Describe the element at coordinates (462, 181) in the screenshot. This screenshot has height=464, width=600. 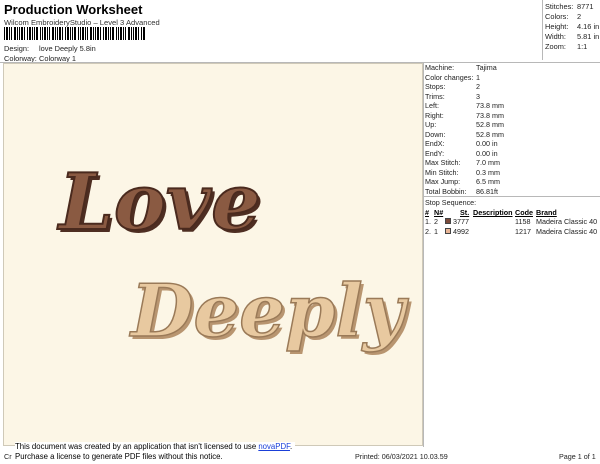
I see `machine-info-row: Max Jump: 6.5 mm` at that location.